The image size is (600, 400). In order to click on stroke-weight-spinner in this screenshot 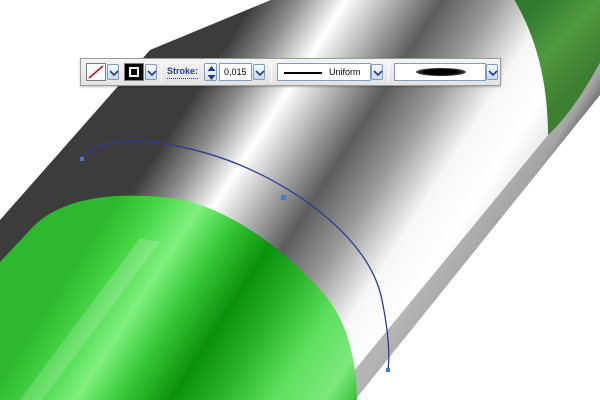, I will do `click(210, 72)`.